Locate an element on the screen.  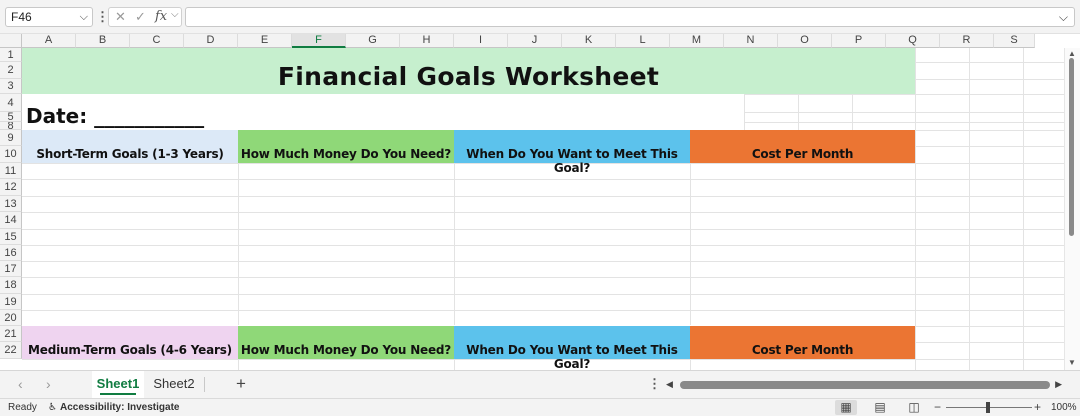
column-header-g: G is located at coordinates (373, 41).